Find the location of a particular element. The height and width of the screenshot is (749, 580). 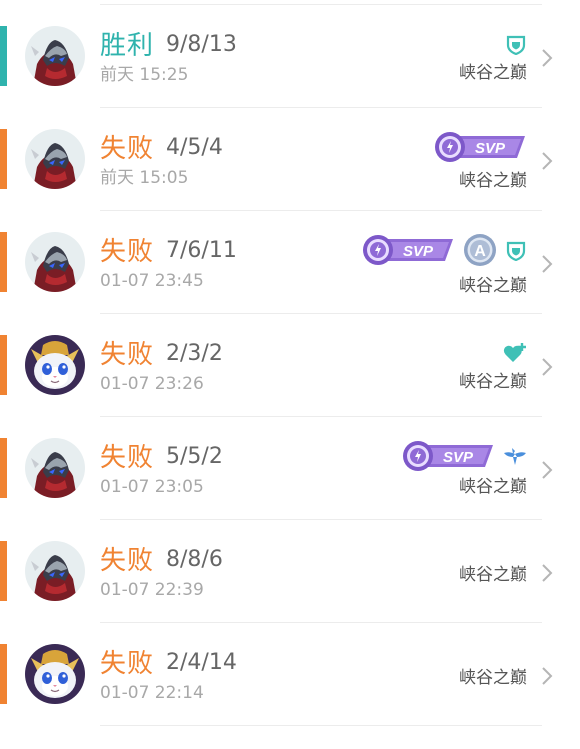

row-divider is located at coordinates (321, 725).